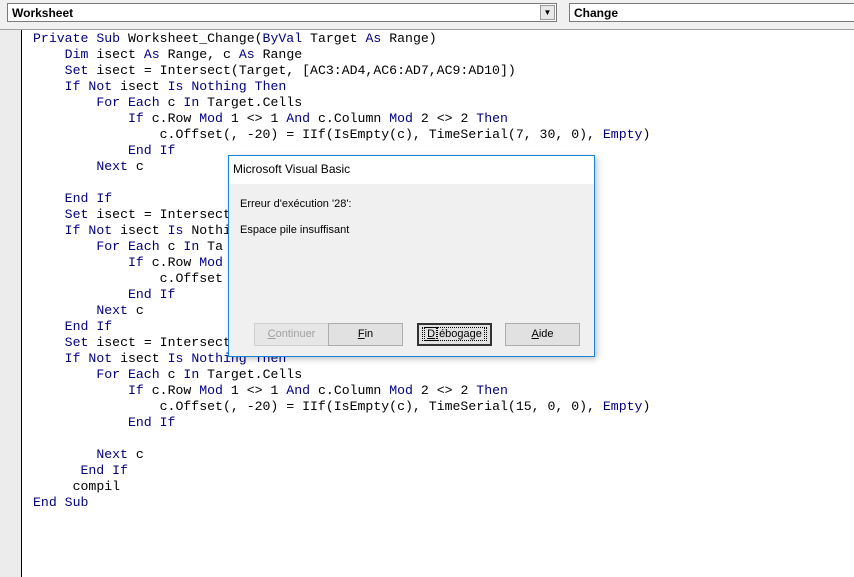 This screenshot has width=854, height=577. I want to click on object-combo: Worksheet ▼, so click(282, 12).